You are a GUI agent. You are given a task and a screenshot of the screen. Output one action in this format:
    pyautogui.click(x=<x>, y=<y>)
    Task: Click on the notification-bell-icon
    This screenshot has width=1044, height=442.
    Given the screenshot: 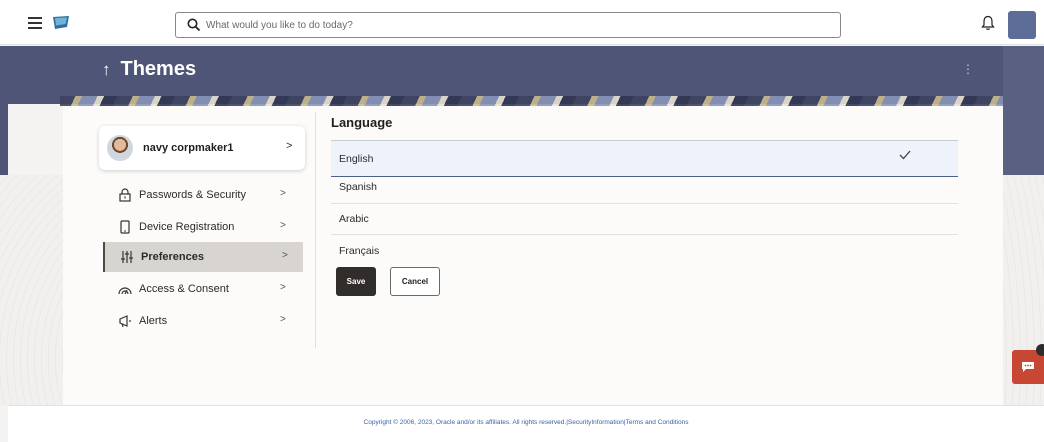 What is the action you would take?
    pyautogui.click(x=988, y=23)
    